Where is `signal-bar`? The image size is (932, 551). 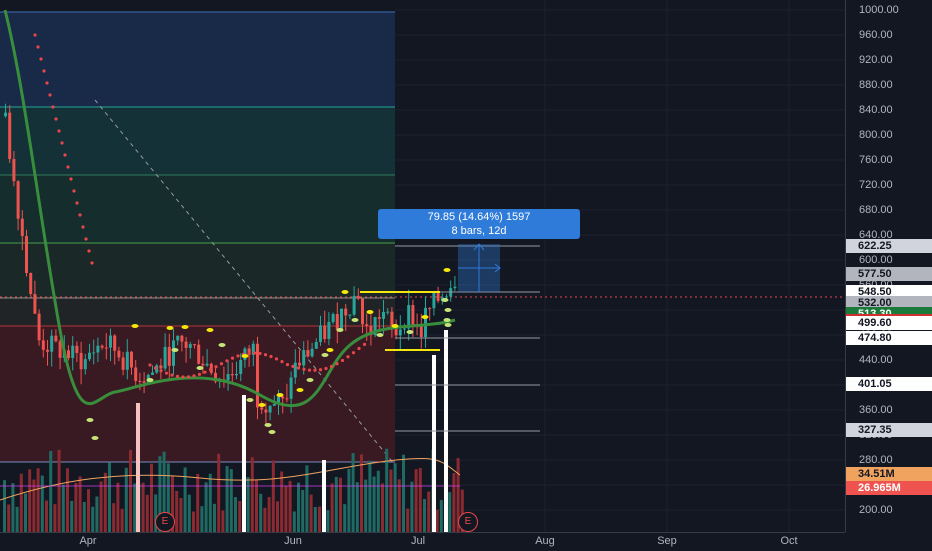 signal-bar is located at coordinates (434, 443).